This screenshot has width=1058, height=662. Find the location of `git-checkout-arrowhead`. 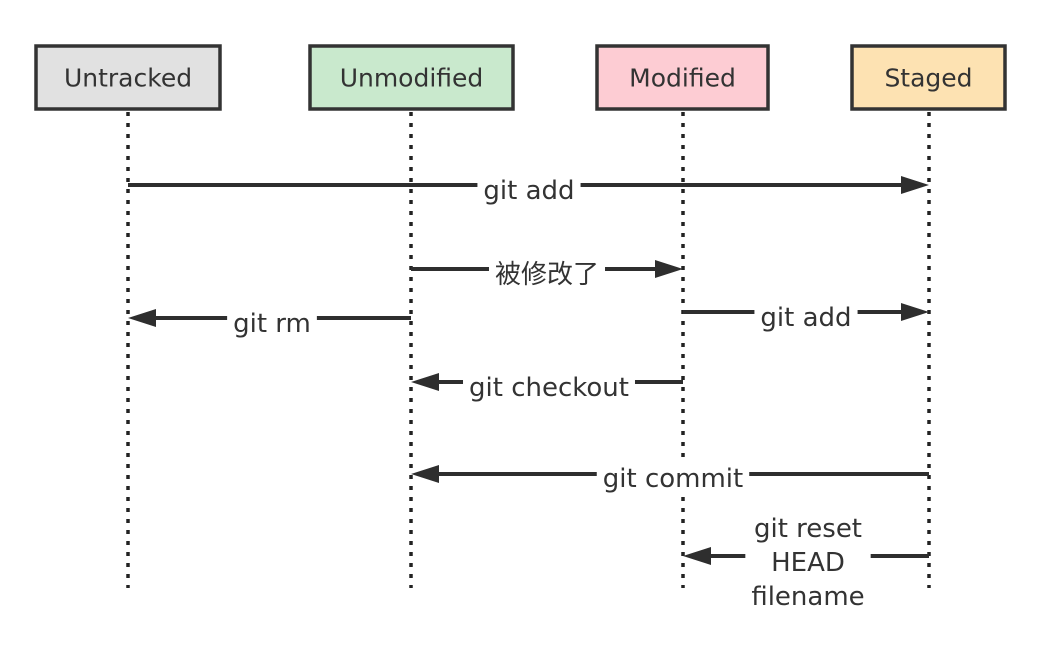

git-checkout-arrowhead is located at coordinates (425, 382).